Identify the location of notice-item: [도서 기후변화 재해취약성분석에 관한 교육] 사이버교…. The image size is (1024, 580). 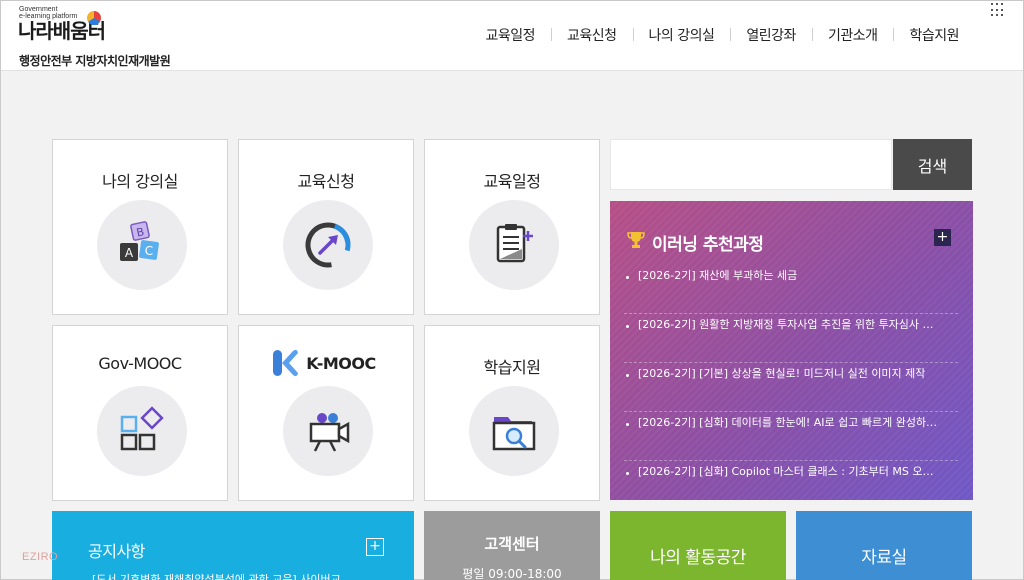
(242, 575).